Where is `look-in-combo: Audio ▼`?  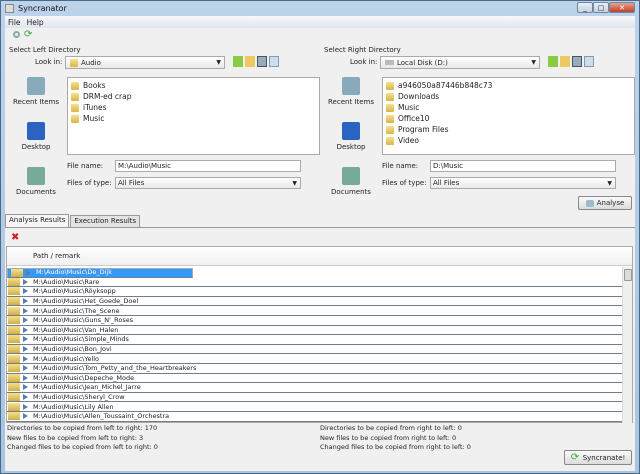
look-in-combo: Audio ▼ is located at coordinates (145, 62).